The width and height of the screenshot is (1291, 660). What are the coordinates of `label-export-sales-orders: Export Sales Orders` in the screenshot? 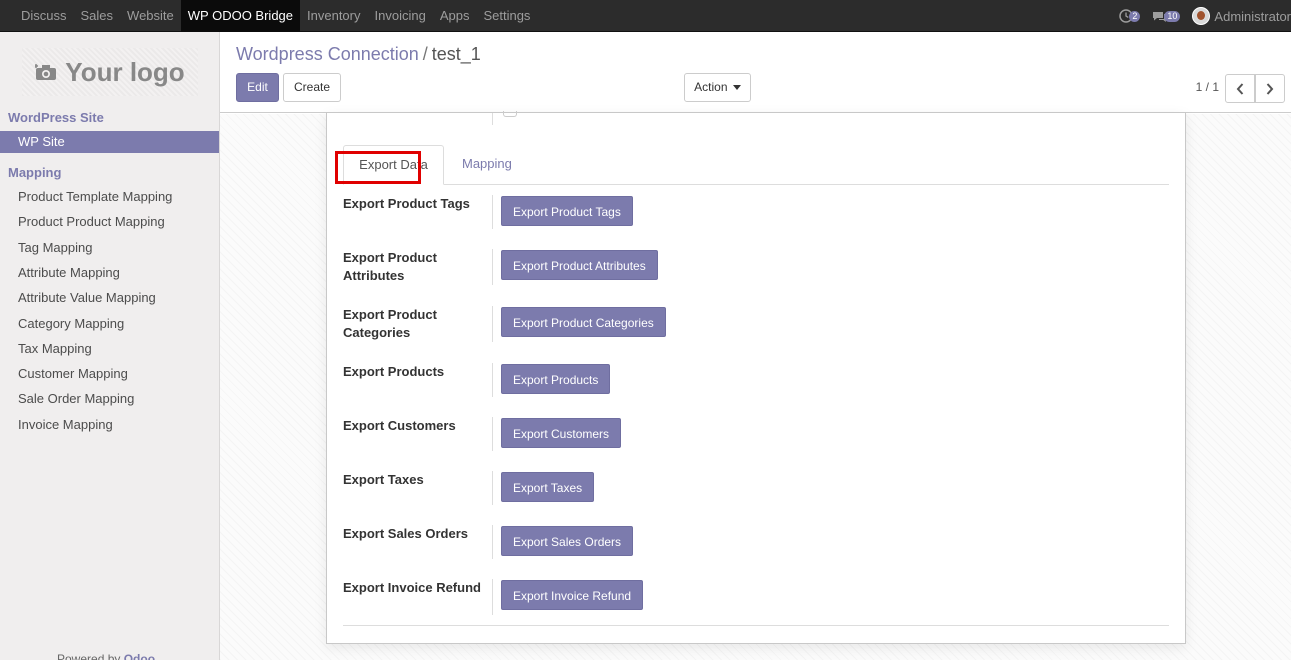 It's located at (405, 533).